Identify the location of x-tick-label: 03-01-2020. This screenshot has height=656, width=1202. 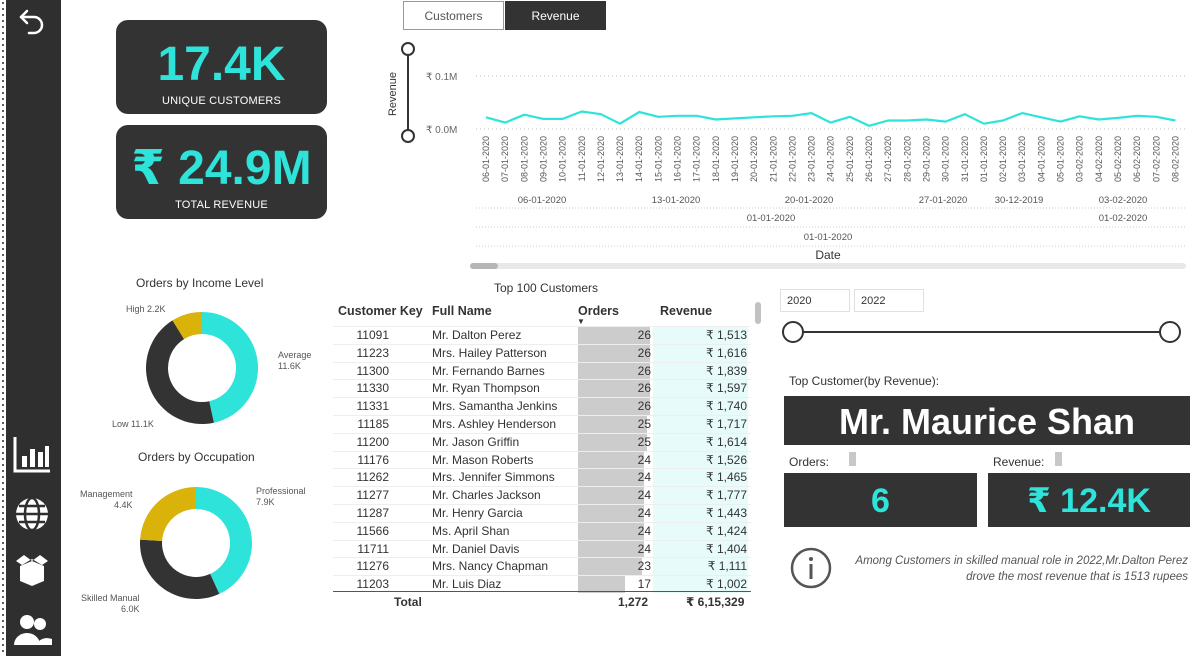
(1022, 159).